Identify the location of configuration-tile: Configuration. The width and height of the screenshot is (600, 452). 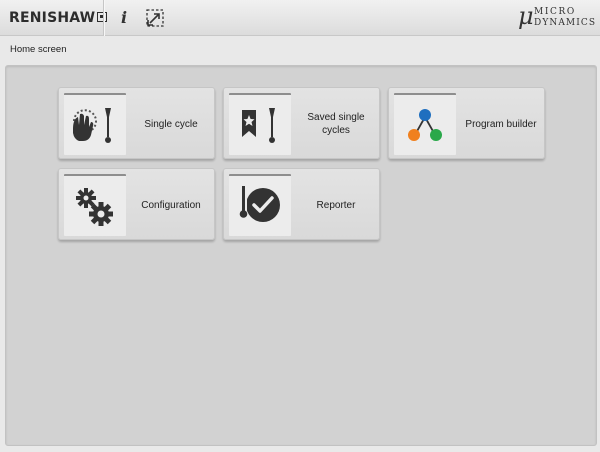
(136, 204).